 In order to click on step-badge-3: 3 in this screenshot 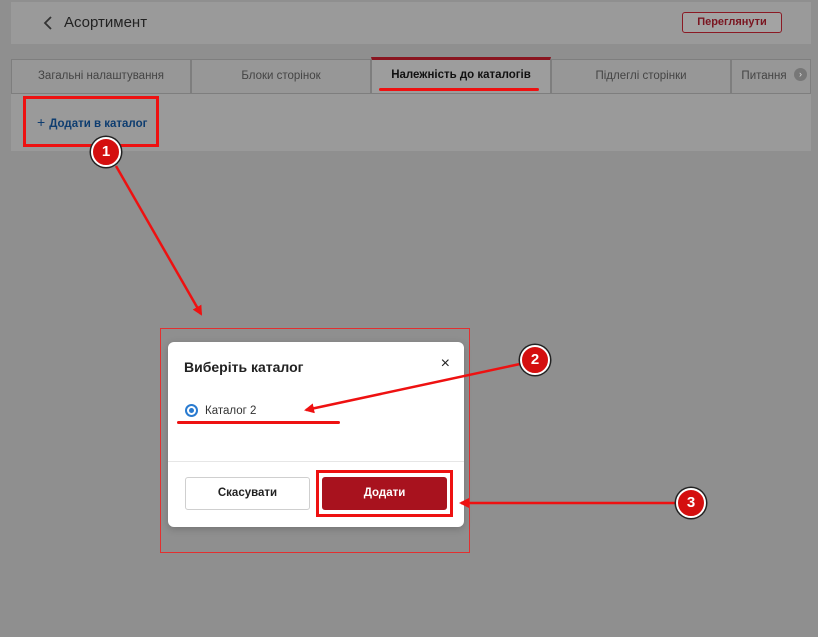, I will do `click(691, 503)`.